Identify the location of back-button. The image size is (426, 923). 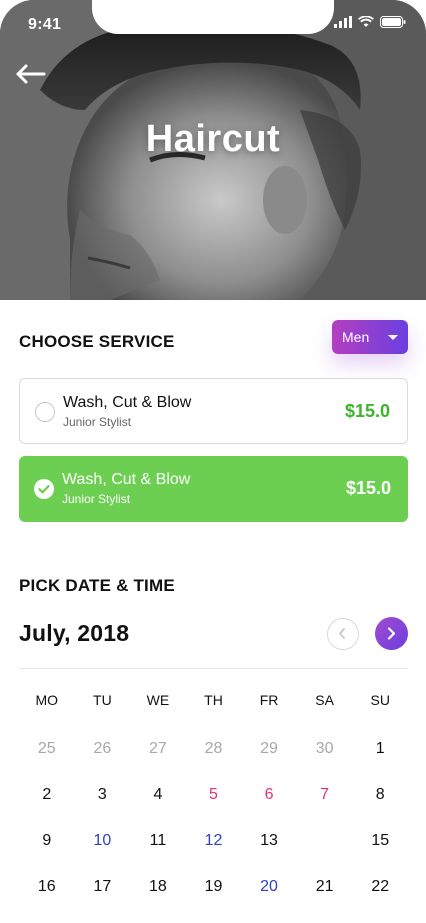
(32, 74).